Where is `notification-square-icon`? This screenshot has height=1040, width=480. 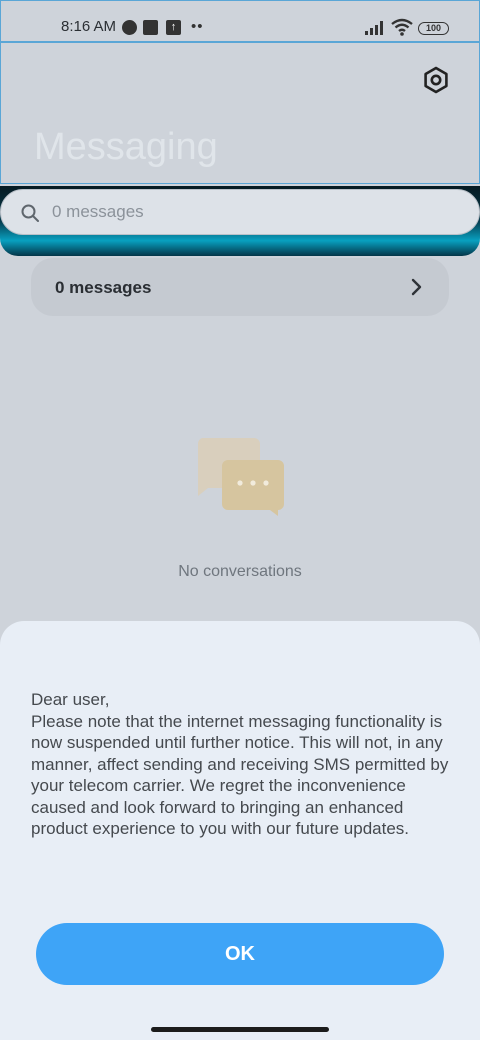 notification-square-icon is located at coordinates (150, 27).